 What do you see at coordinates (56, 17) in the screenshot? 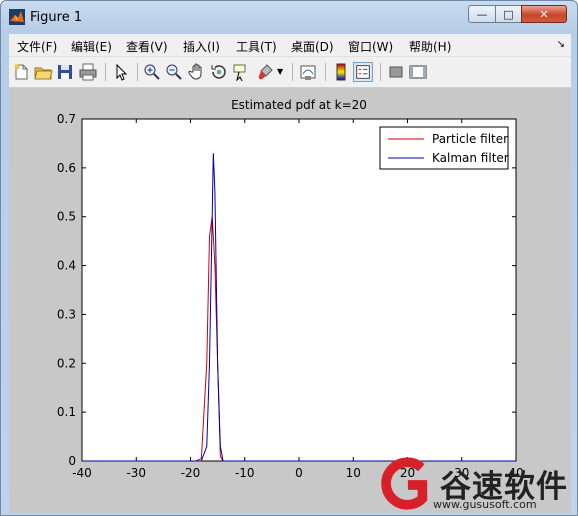
I see `window-title: Figure 1` at bounding box center [56, 17].